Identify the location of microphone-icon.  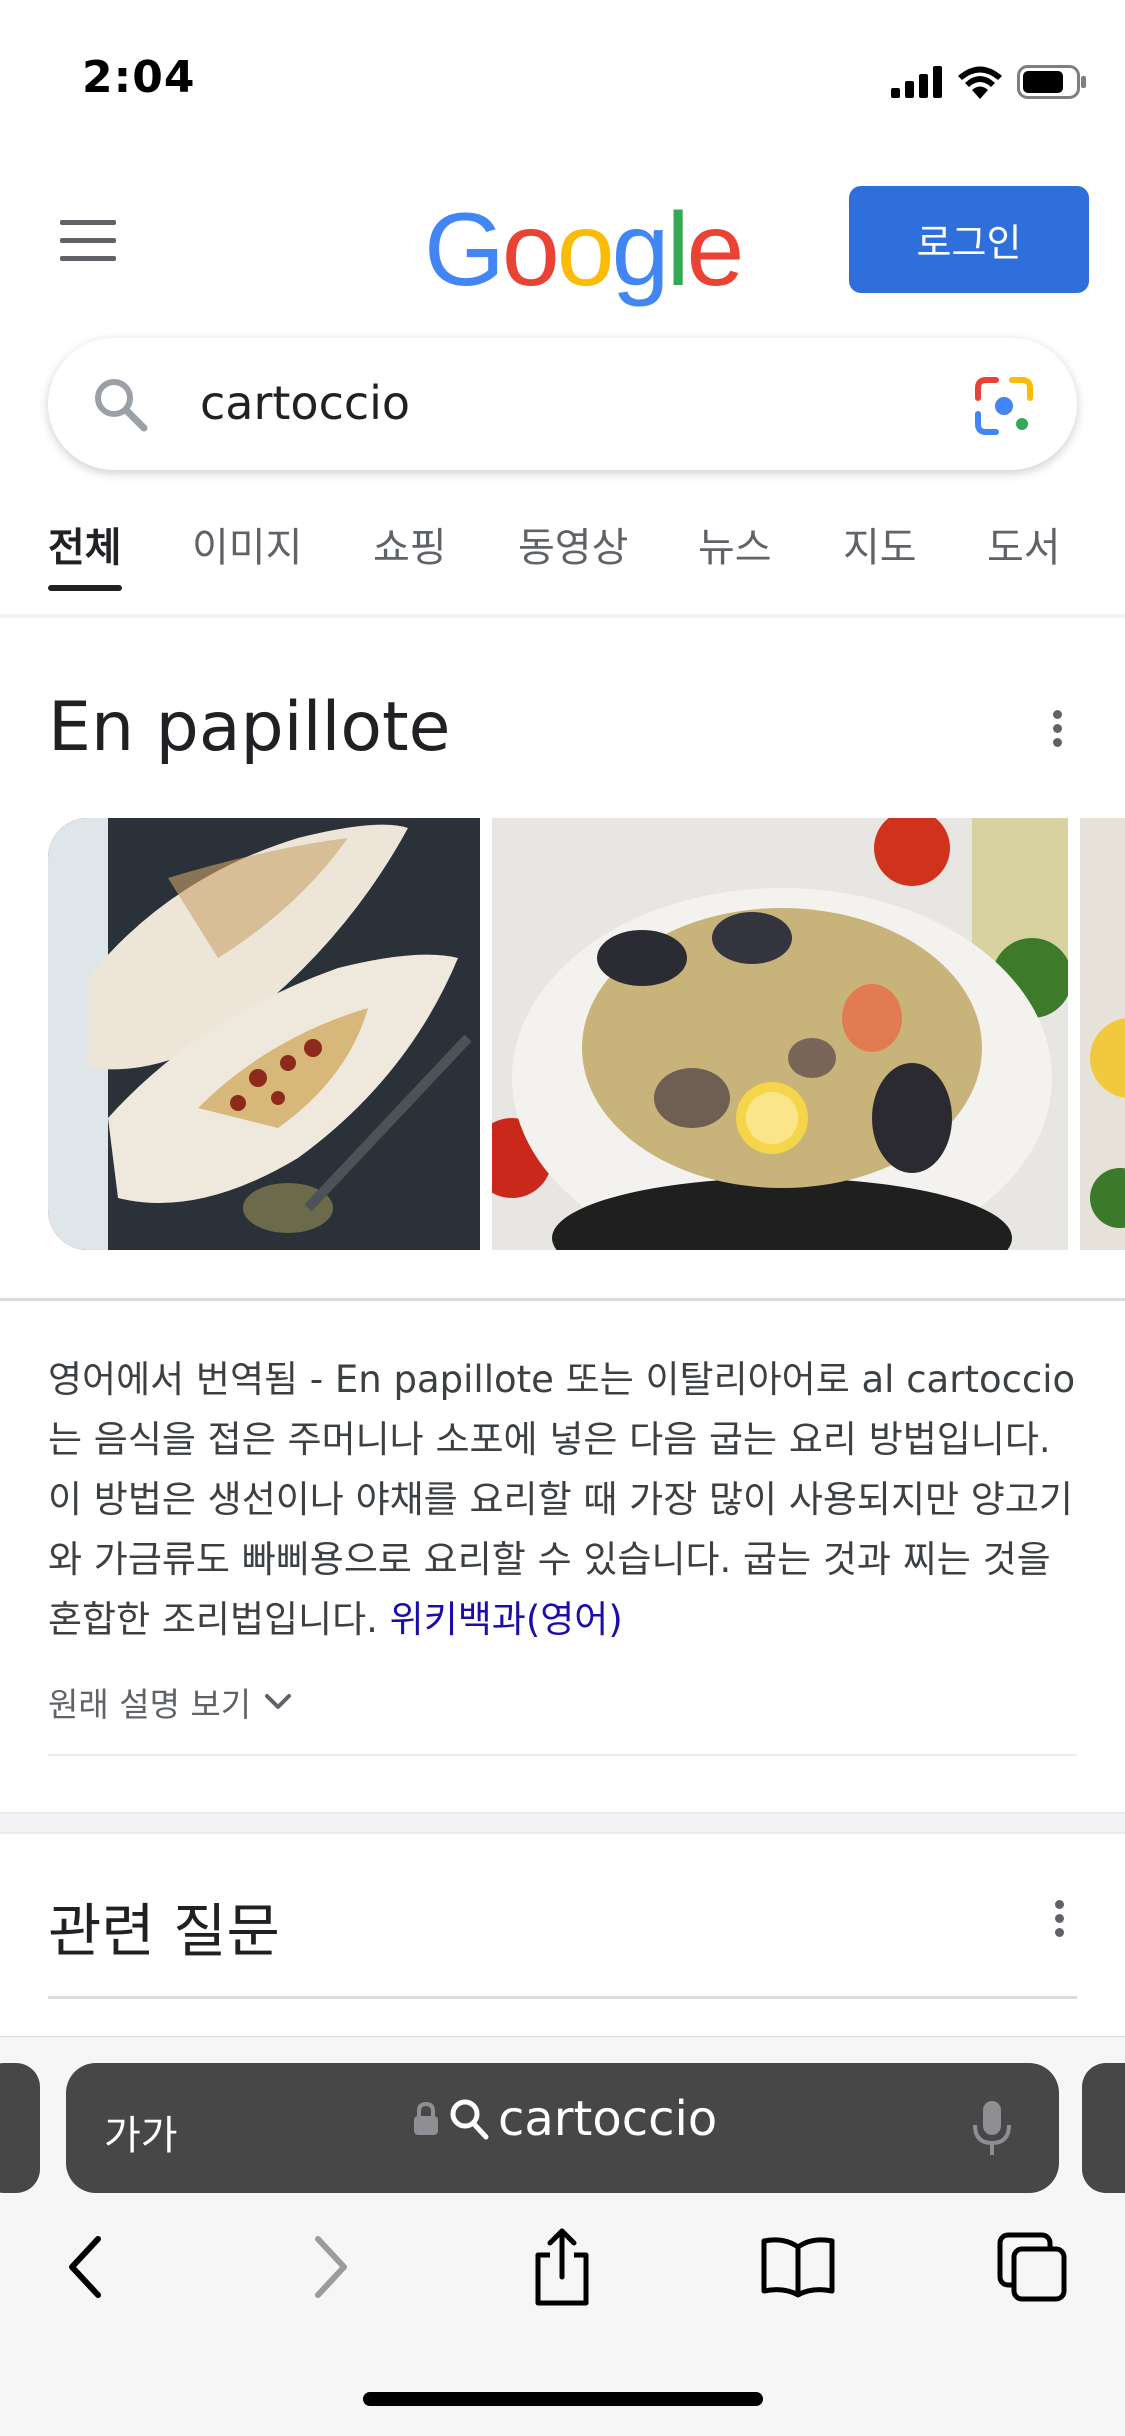
(992, 2128).